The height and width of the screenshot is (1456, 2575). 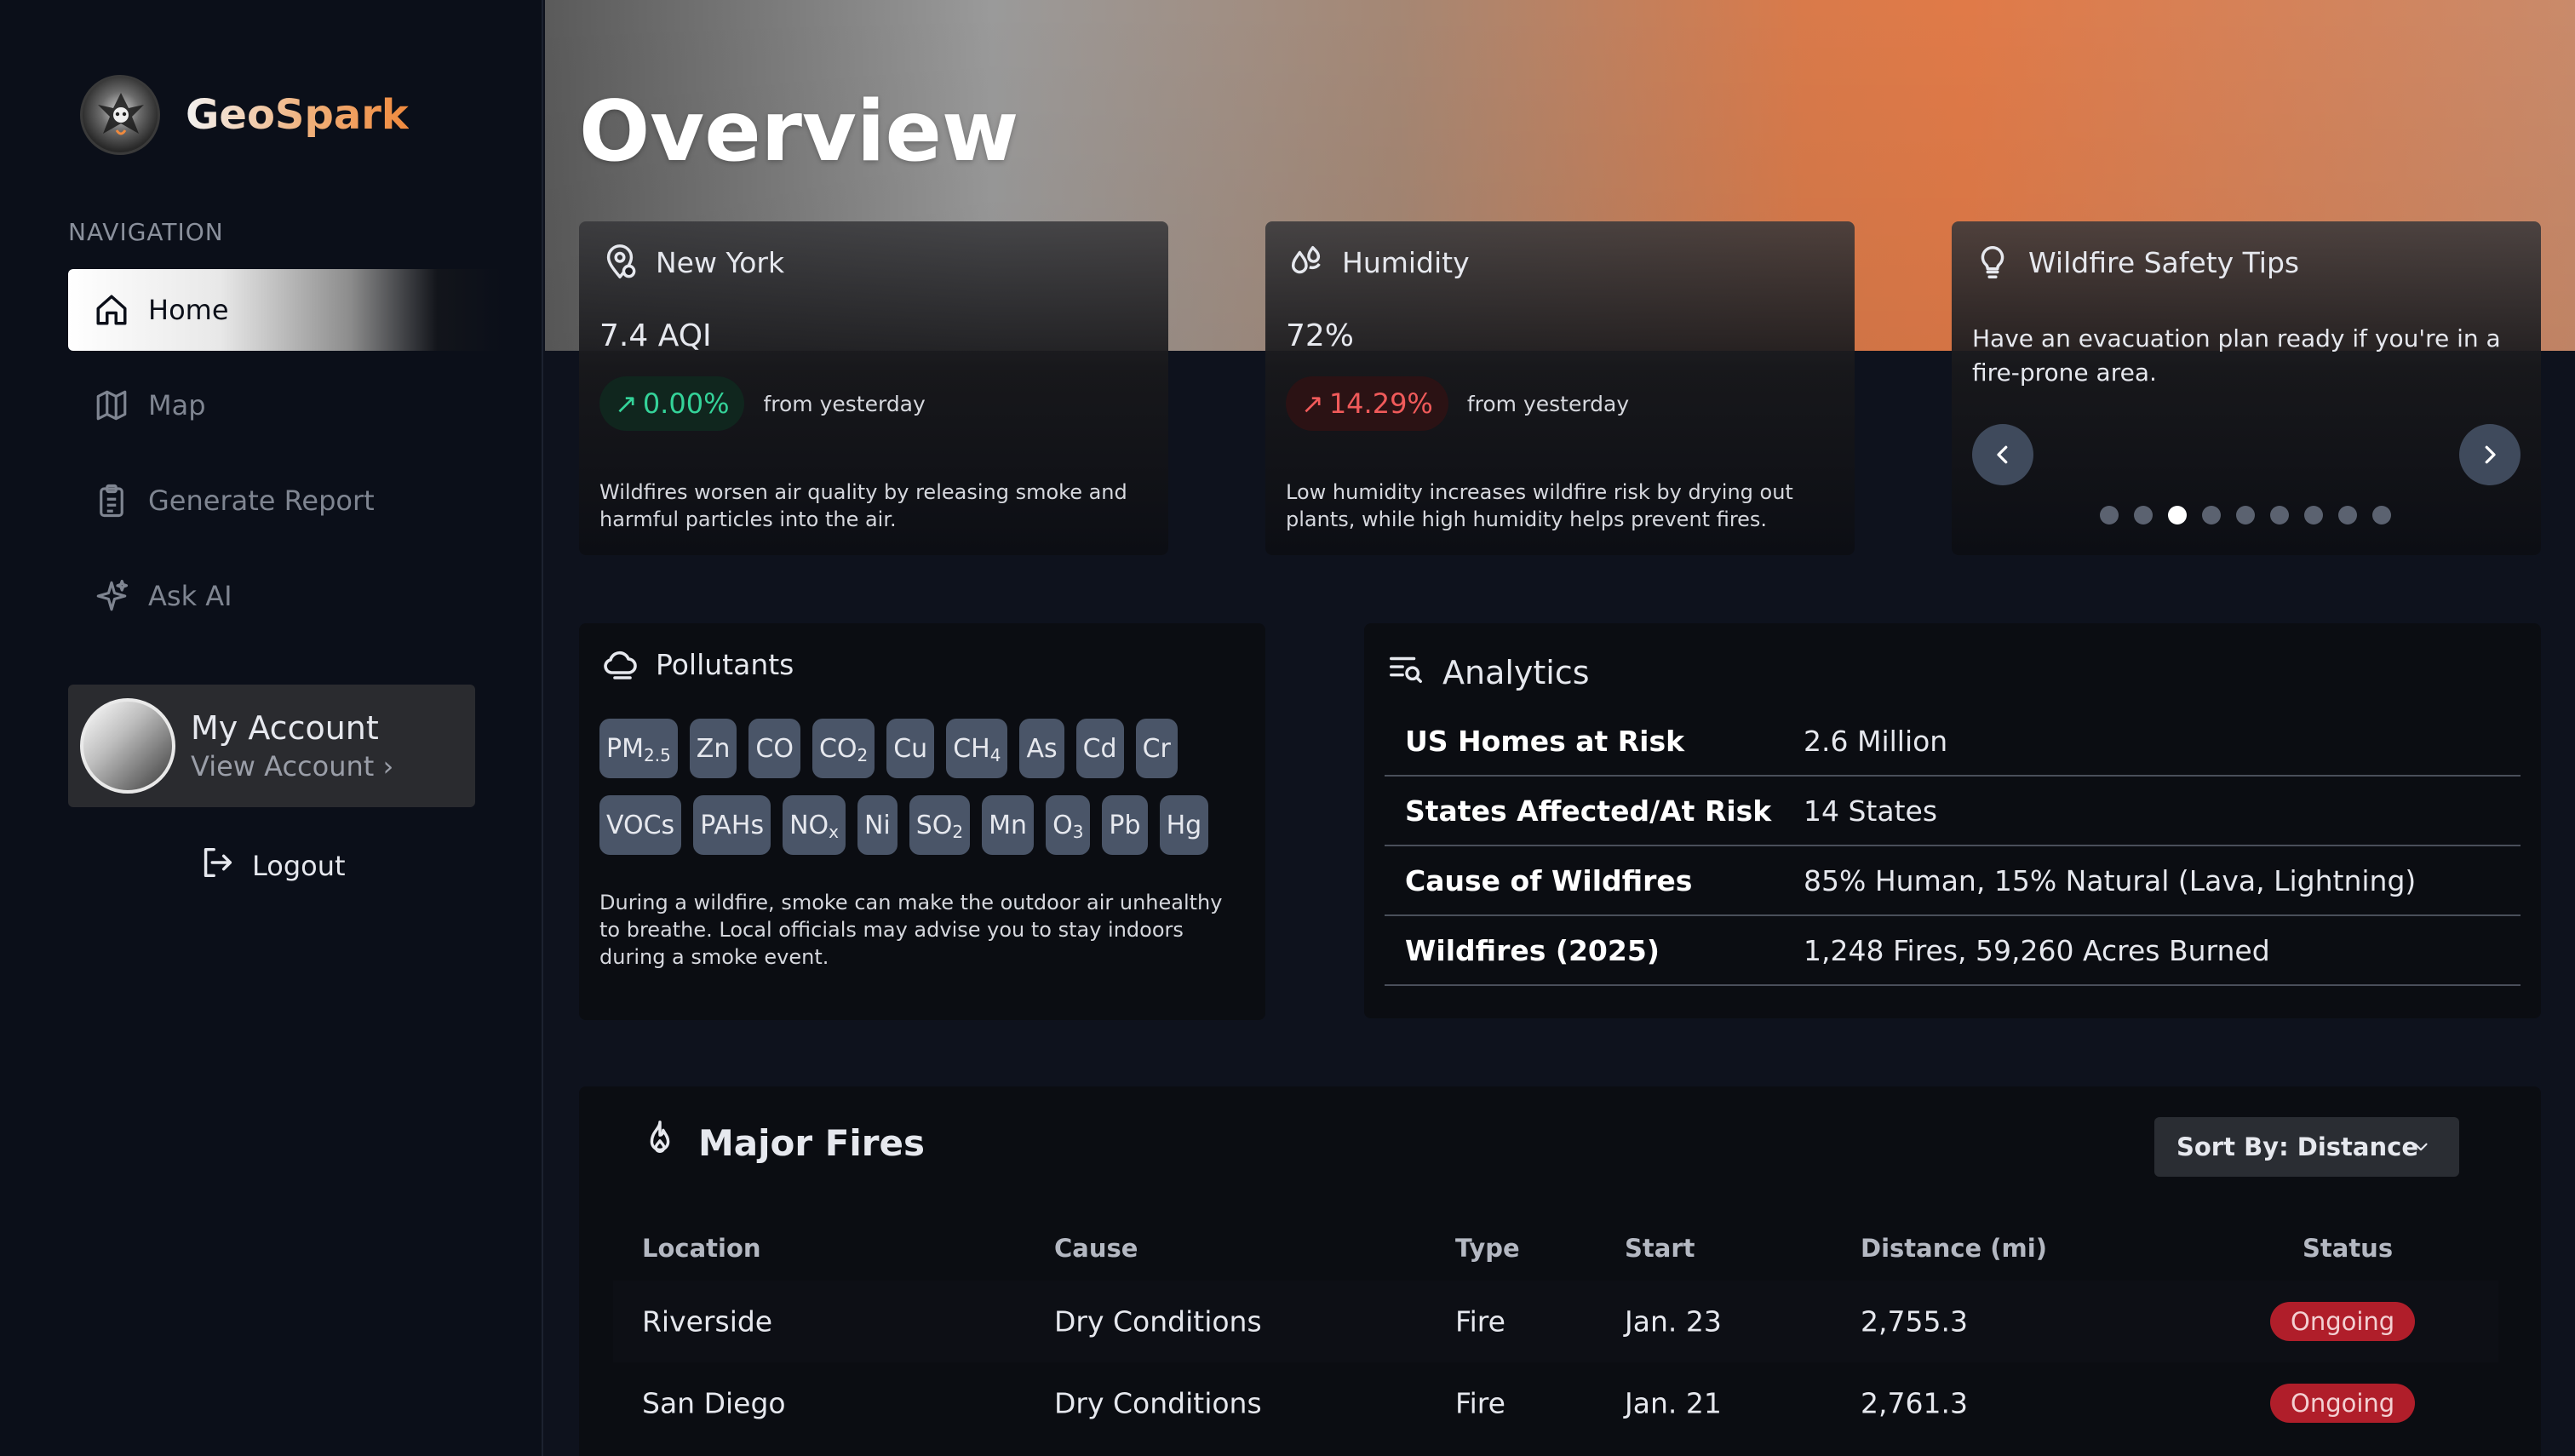 I want to click on chevron-down-icon, so click(x=2421, y=1147).